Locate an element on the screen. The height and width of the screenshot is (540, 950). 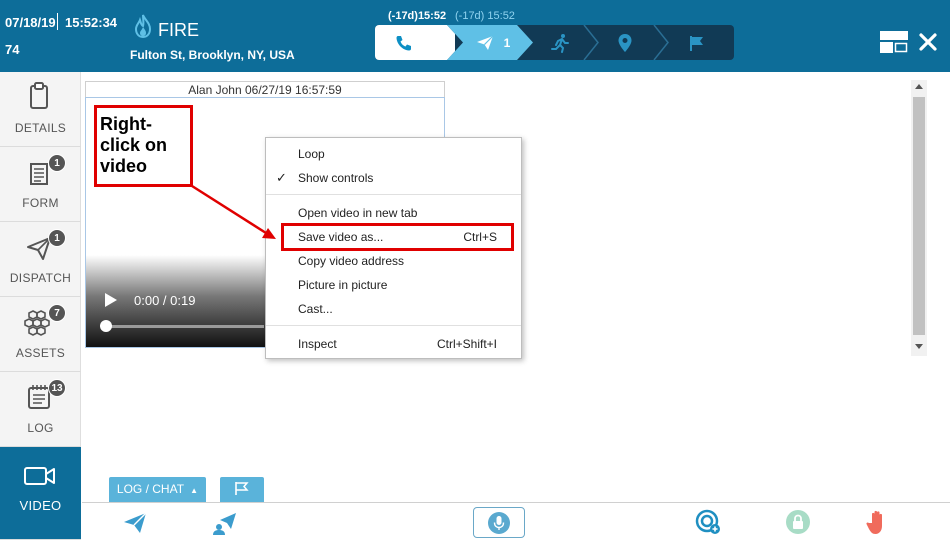
sidebar-item-video: VIDEO is located at coordinates (40, 493).